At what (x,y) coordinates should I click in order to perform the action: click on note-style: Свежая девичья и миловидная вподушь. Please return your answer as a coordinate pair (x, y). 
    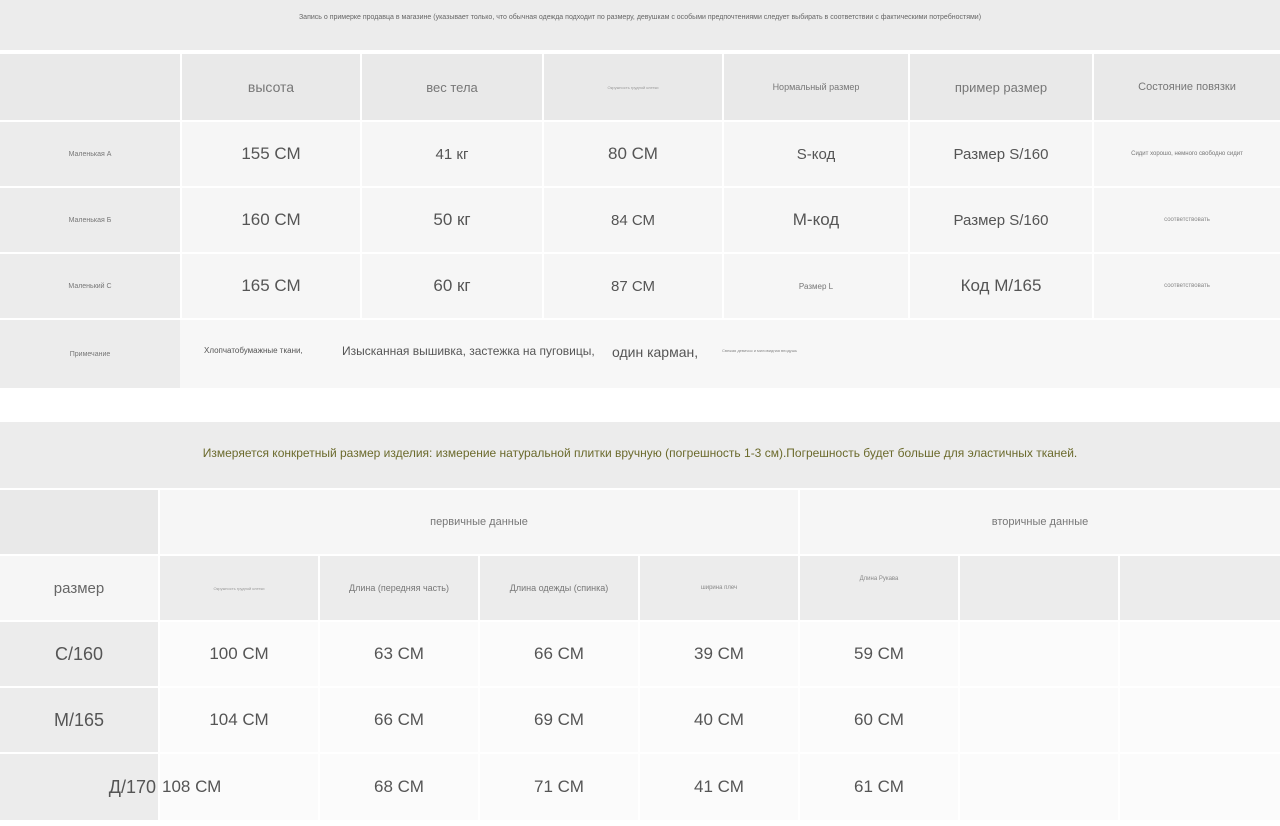
    Looking at the image, I should click on (760, 350).